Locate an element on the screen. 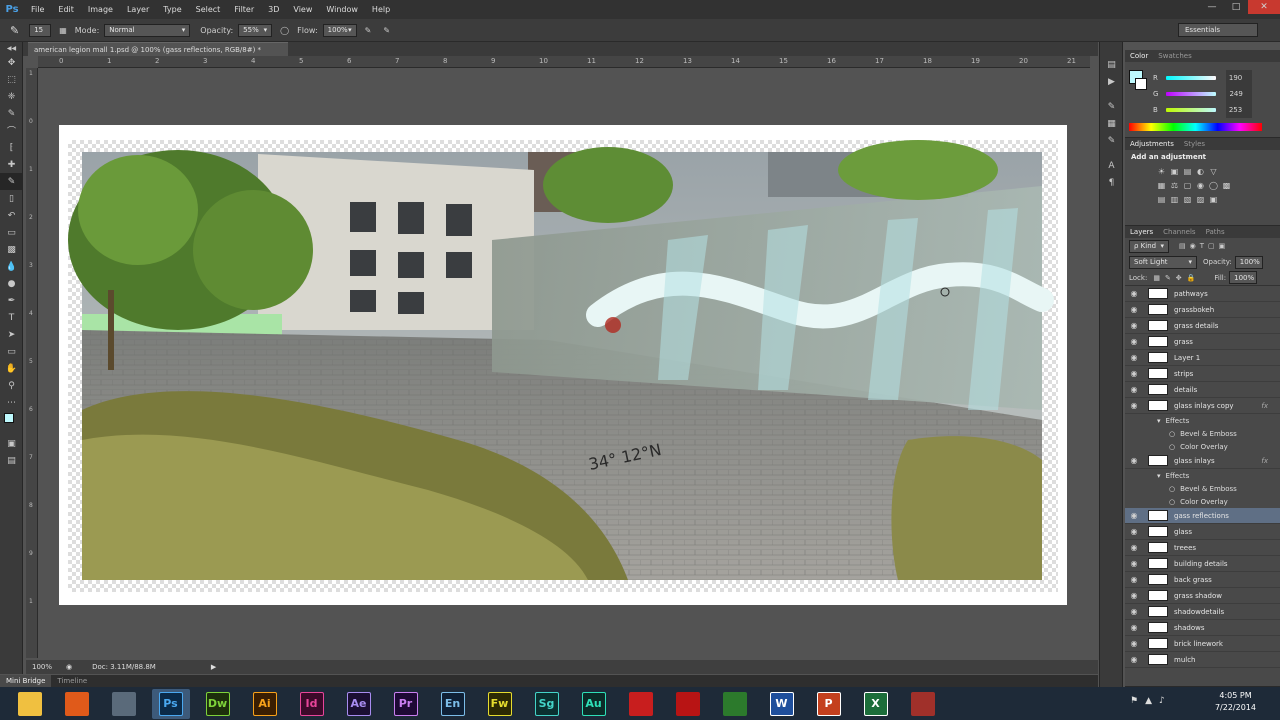  crop-tool-icon: ⌒ is located at coordinates (11, 130).